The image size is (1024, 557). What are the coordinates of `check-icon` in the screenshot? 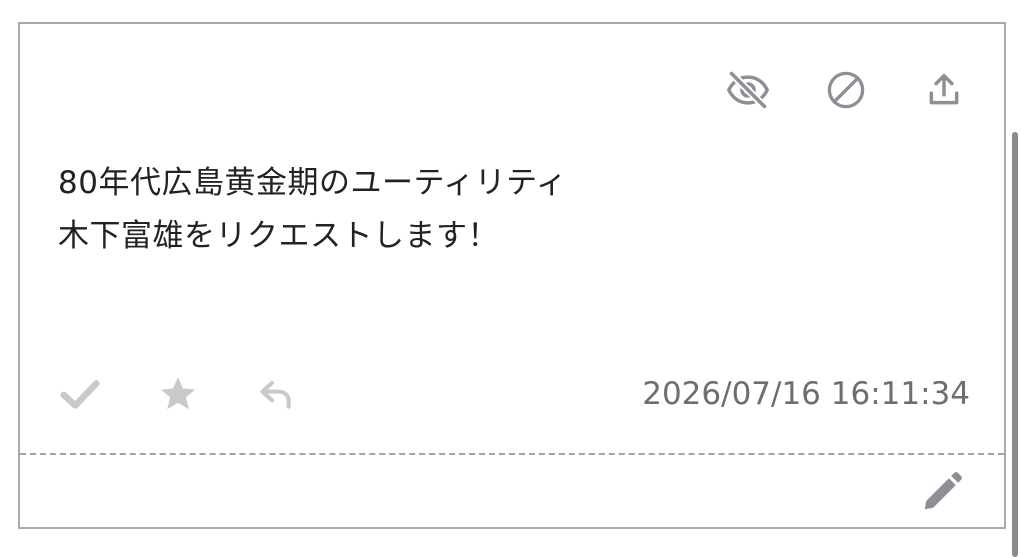 It's located at (80, 394).